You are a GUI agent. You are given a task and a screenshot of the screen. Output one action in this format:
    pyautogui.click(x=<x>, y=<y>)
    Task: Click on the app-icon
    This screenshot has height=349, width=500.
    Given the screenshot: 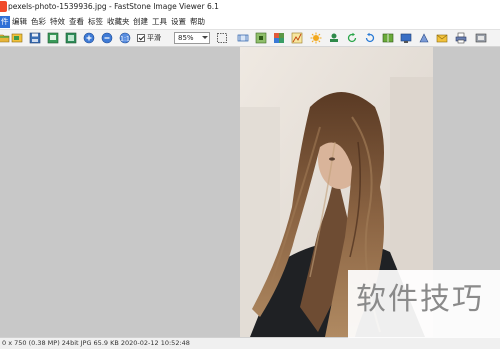 What is the action you would take?
    pyautogui.click(x=3, y=6)
    